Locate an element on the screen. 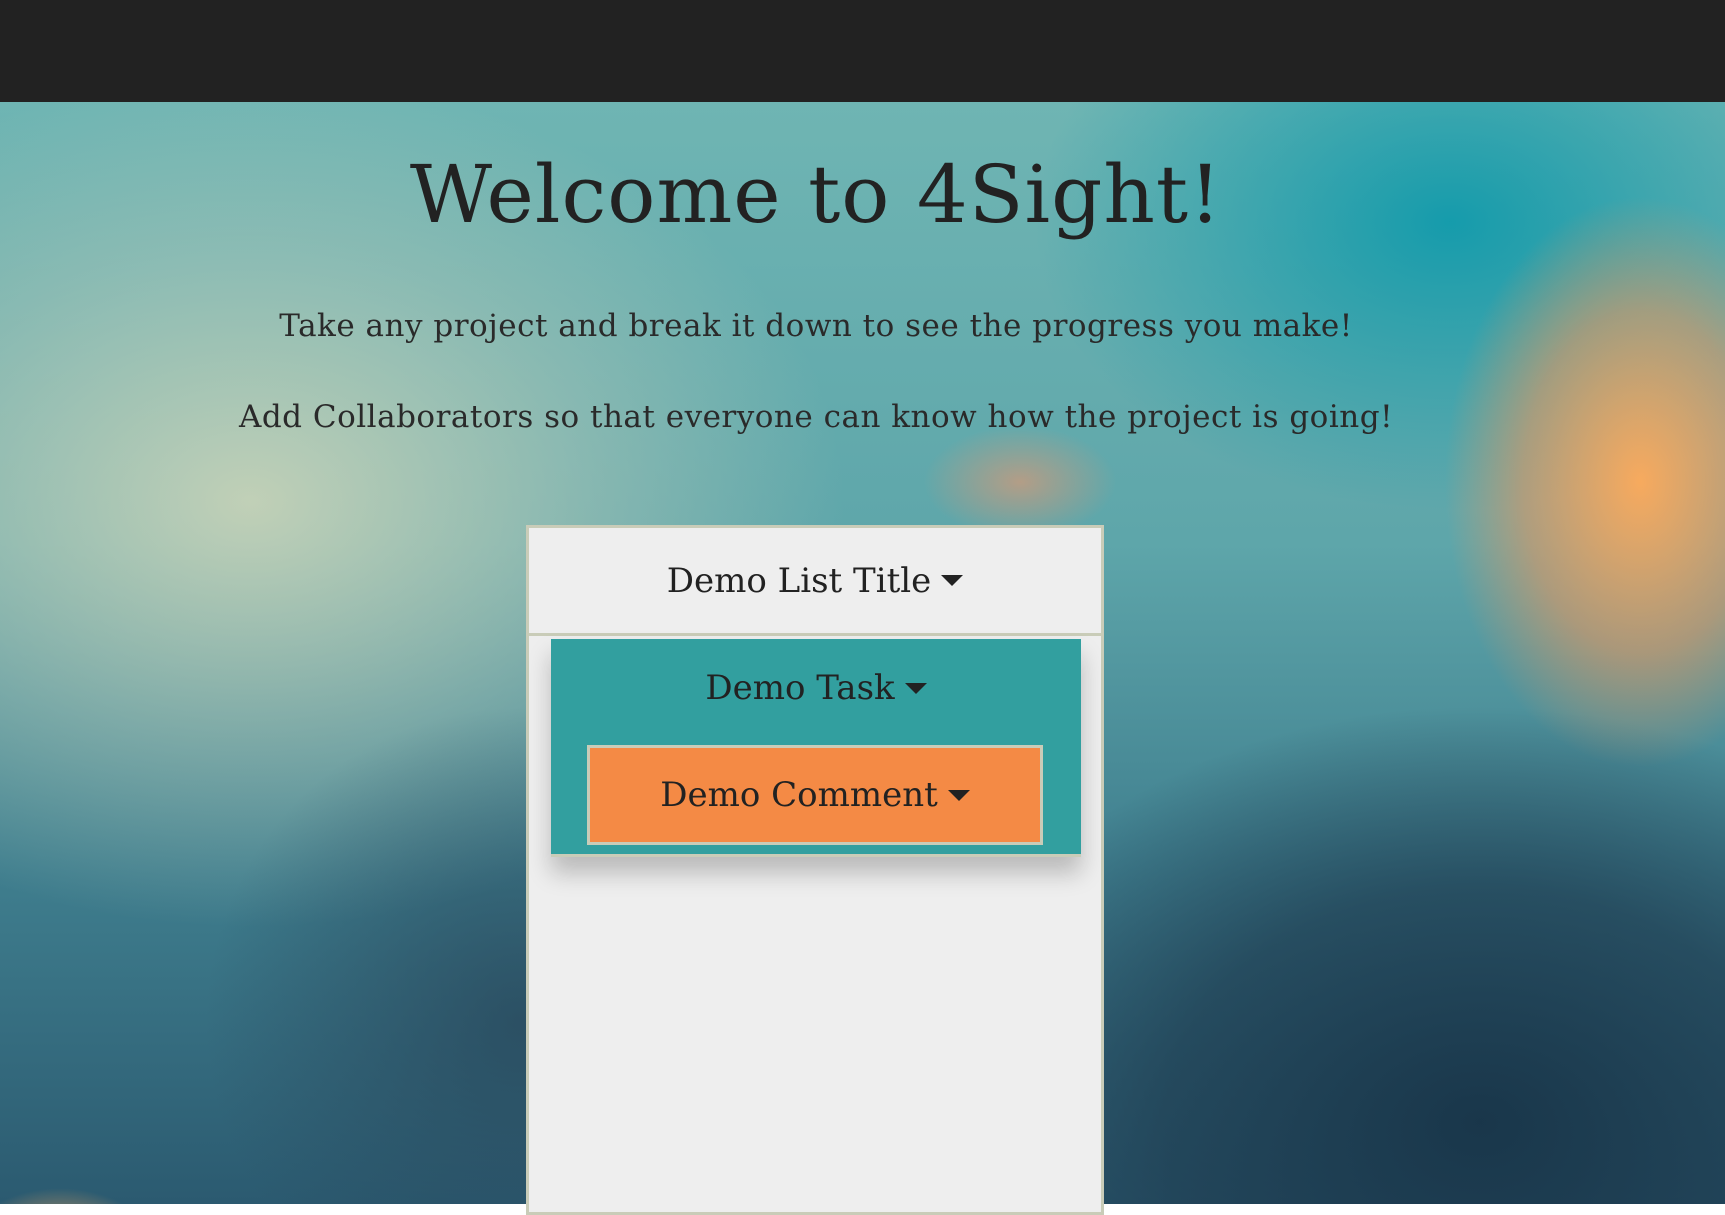  comment-title-dropdown: Demo Comment is located at coordinates (815, 795).